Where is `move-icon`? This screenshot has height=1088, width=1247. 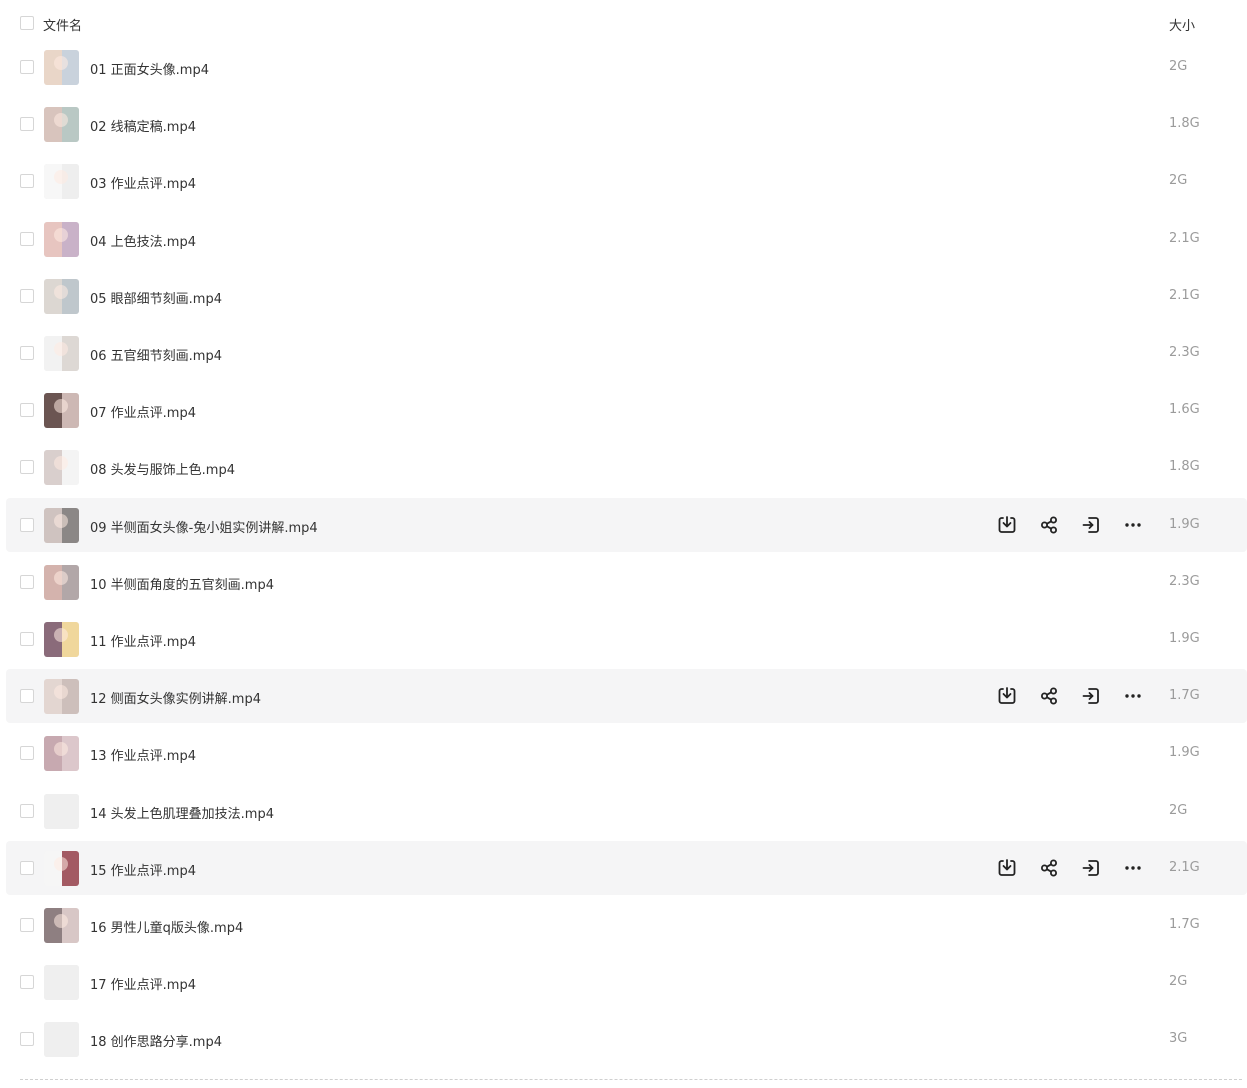
move-icon is located at coordinates (1091, 868).